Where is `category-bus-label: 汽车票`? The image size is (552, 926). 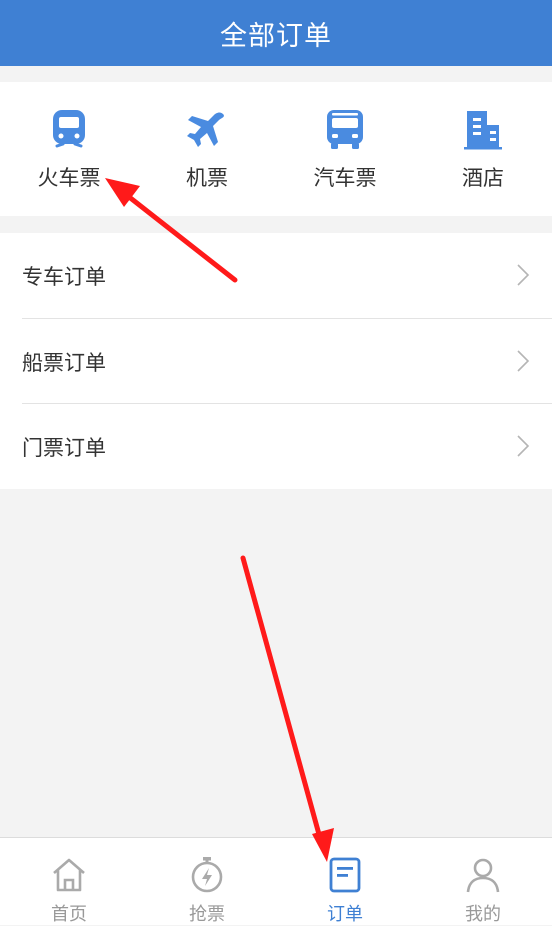
category-bus-label: 汽车票 is located at coordinates (345, 178).